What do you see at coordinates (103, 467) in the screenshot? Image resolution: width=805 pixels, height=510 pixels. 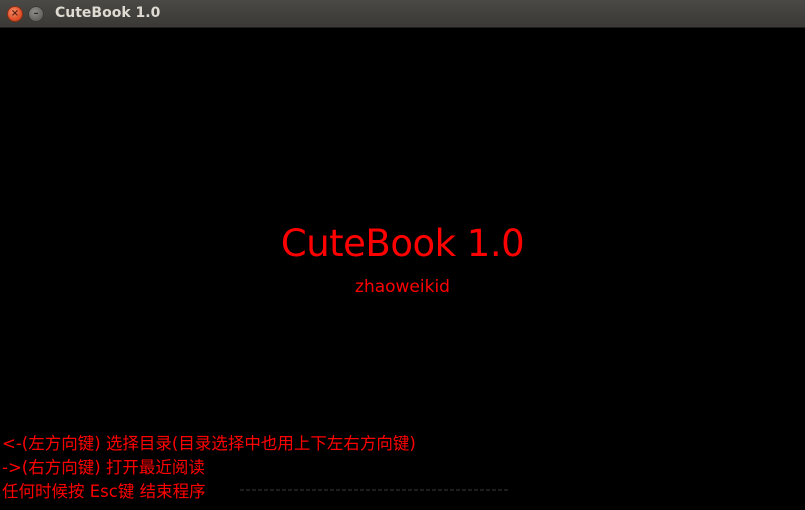 I see `help-line-open-recent: ->(右方向键) 打开最近阅读` at bounding box center [103, 467].